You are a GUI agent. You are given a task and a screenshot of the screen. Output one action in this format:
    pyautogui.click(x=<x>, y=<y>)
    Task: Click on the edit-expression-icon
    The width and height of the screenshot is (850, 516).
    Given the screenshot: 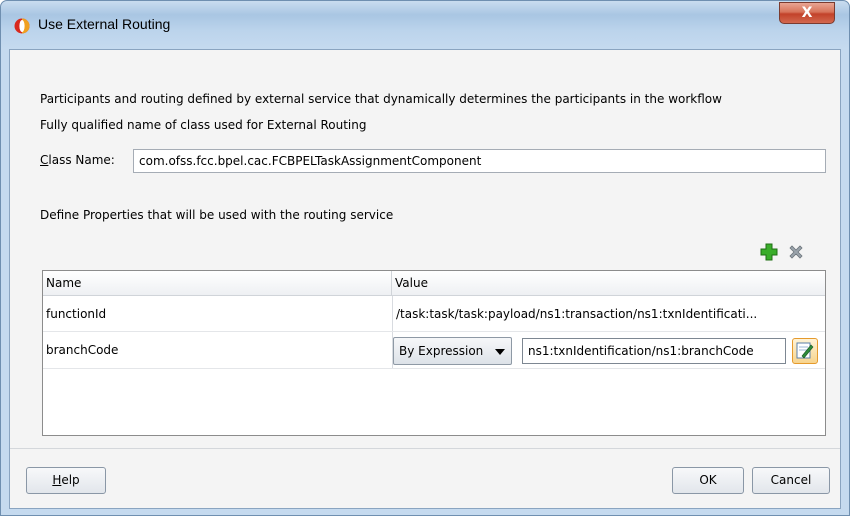 What is the action you would take?
    pyautogui.click(x=805, y=350)
    